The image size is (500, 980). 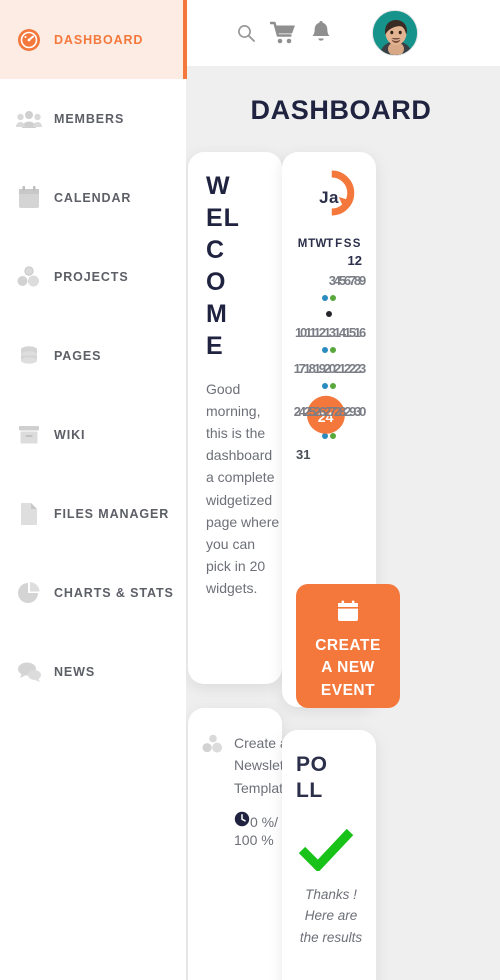 What do you see at coordinates (223, 266) in the screenshot?
I see `welcome-title: WELCOME` at bounding box center [223, 266].